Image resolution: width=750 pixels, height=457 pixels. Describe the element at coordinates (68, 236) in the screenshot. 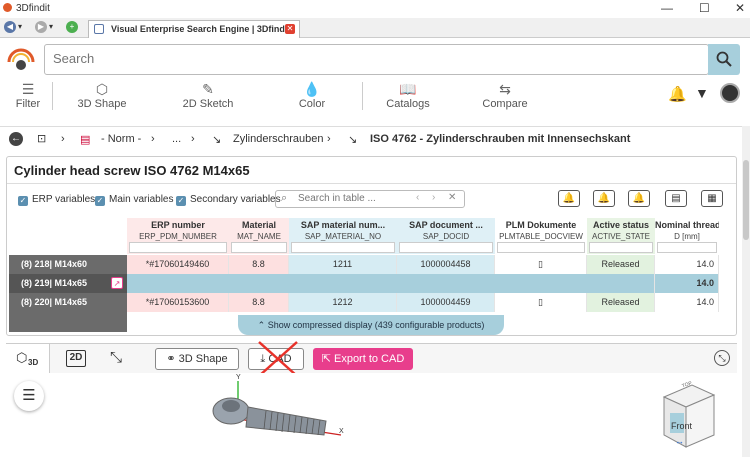

I see `row-header-corner` at that location.